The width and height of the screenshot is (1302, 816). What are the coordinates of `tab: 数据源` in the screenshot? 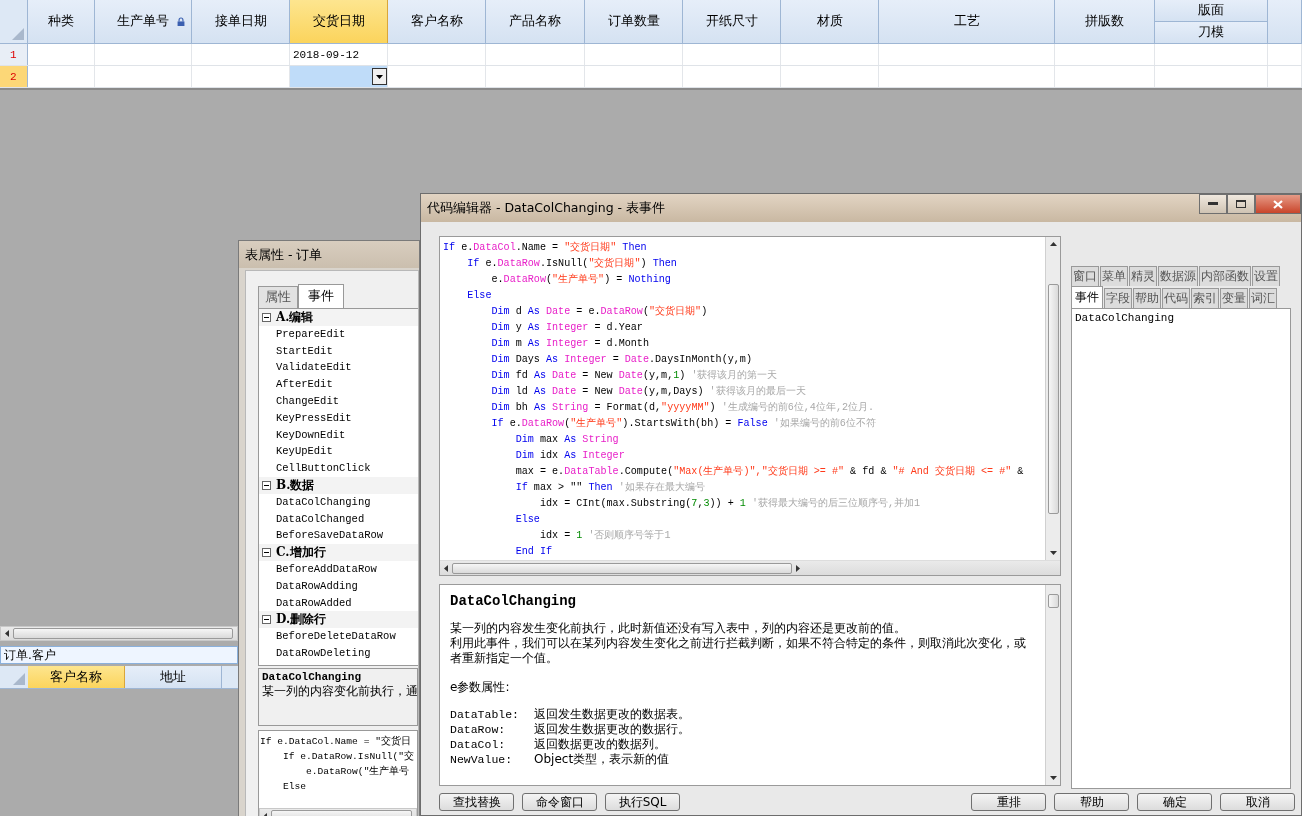 It's located at (1178, 276).